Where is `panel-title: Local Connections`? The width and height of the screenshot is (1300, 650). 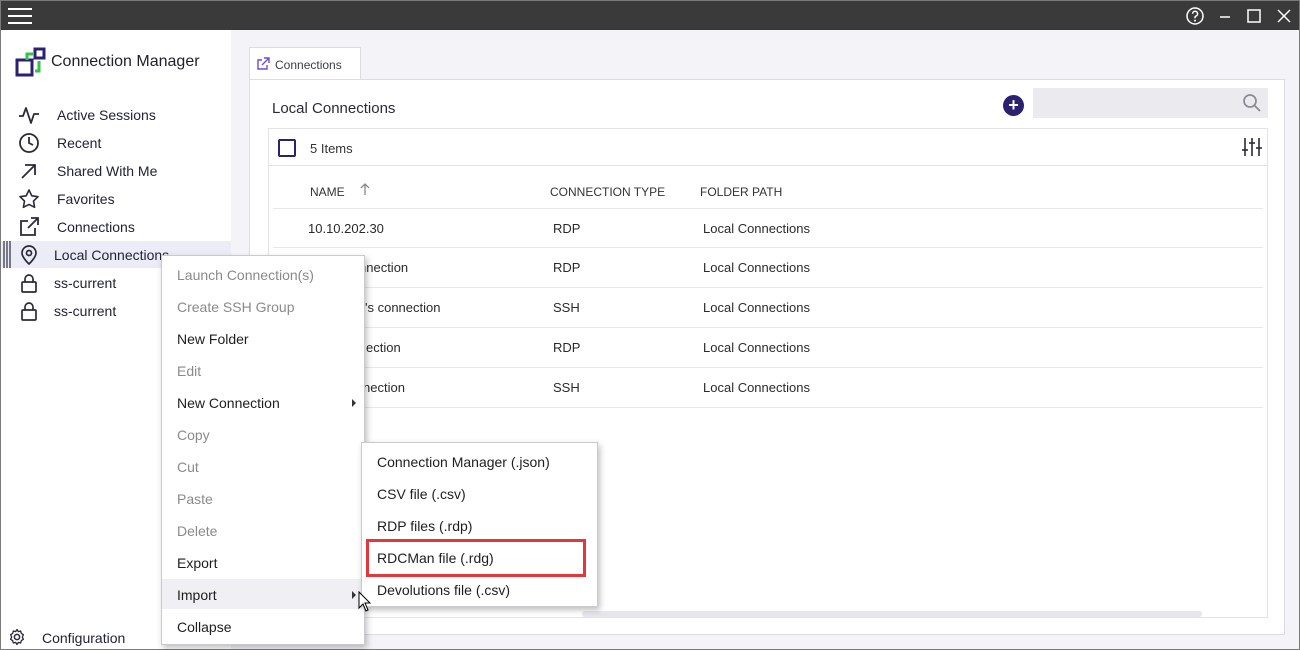 panel-title: Local Connections is located at coordinates (334, 108).